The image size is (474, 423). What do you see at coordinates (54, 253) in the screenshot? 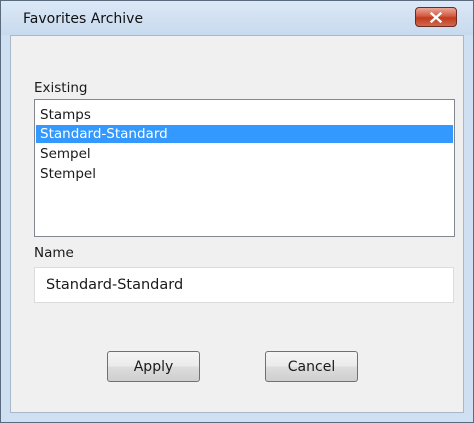
I see `name-label: Name` at bounding box center [54, 253].